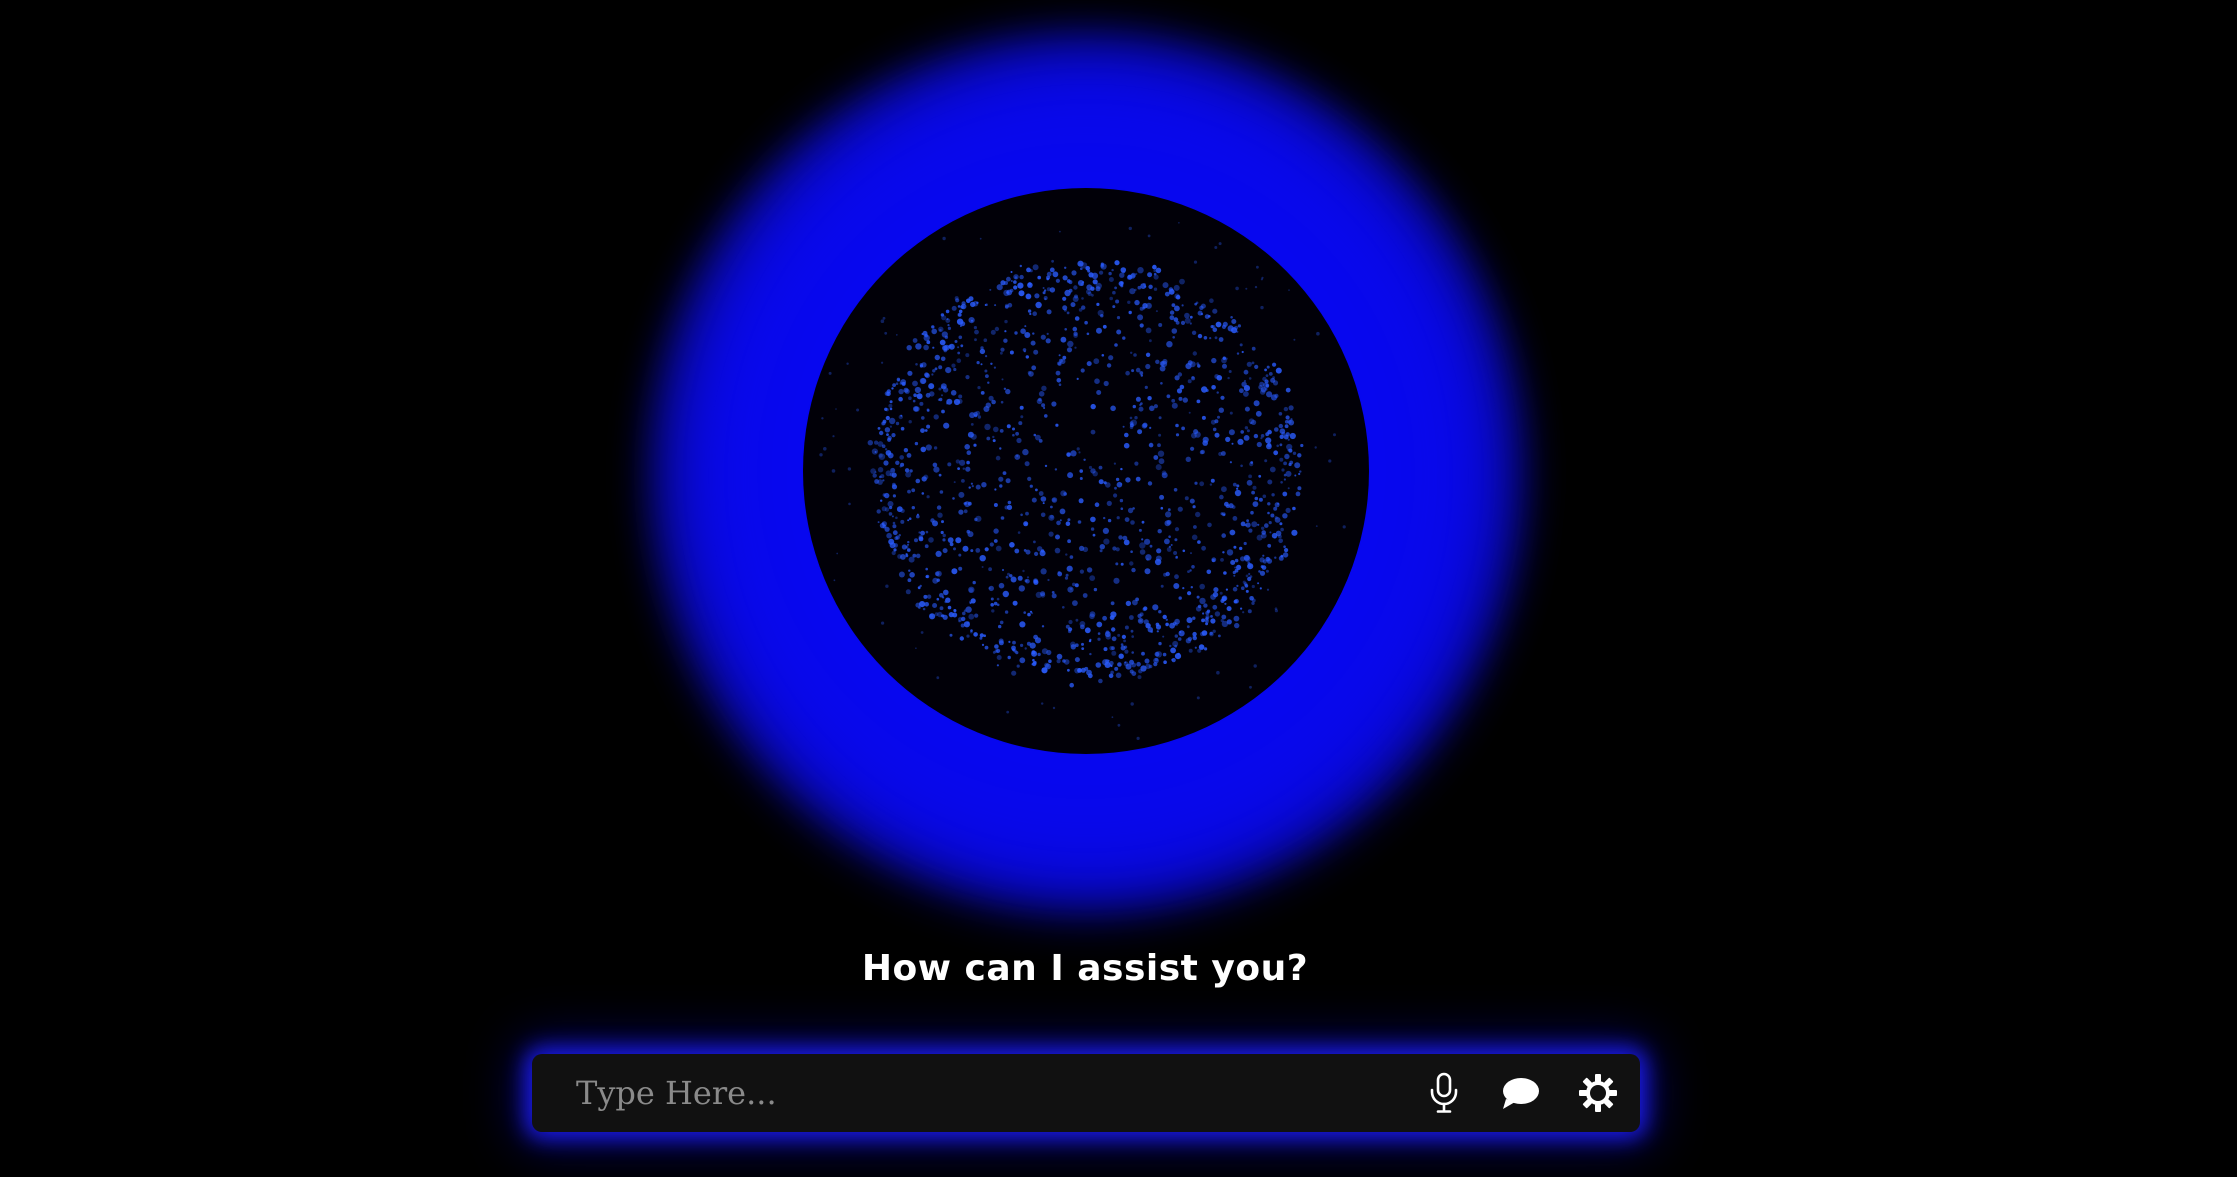  What do you see at coordinates (1598, 1093) in the screenshot?
I see `settings-button` at bounding box center [1598, 1093].